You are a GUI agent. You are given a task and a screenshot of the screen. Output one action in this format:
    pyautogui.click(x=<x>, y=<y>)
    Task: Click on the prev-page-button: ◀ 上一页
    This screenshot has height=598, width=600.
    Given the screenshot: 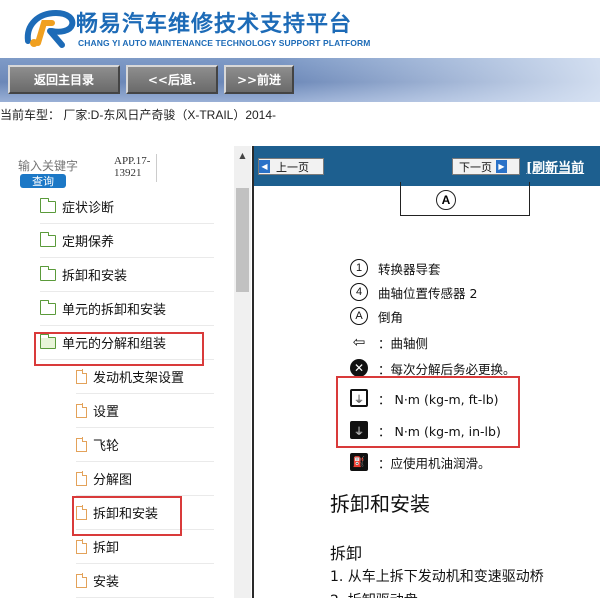 What is the action you would take?
    pyautogui.click(x=291, y=166)
    